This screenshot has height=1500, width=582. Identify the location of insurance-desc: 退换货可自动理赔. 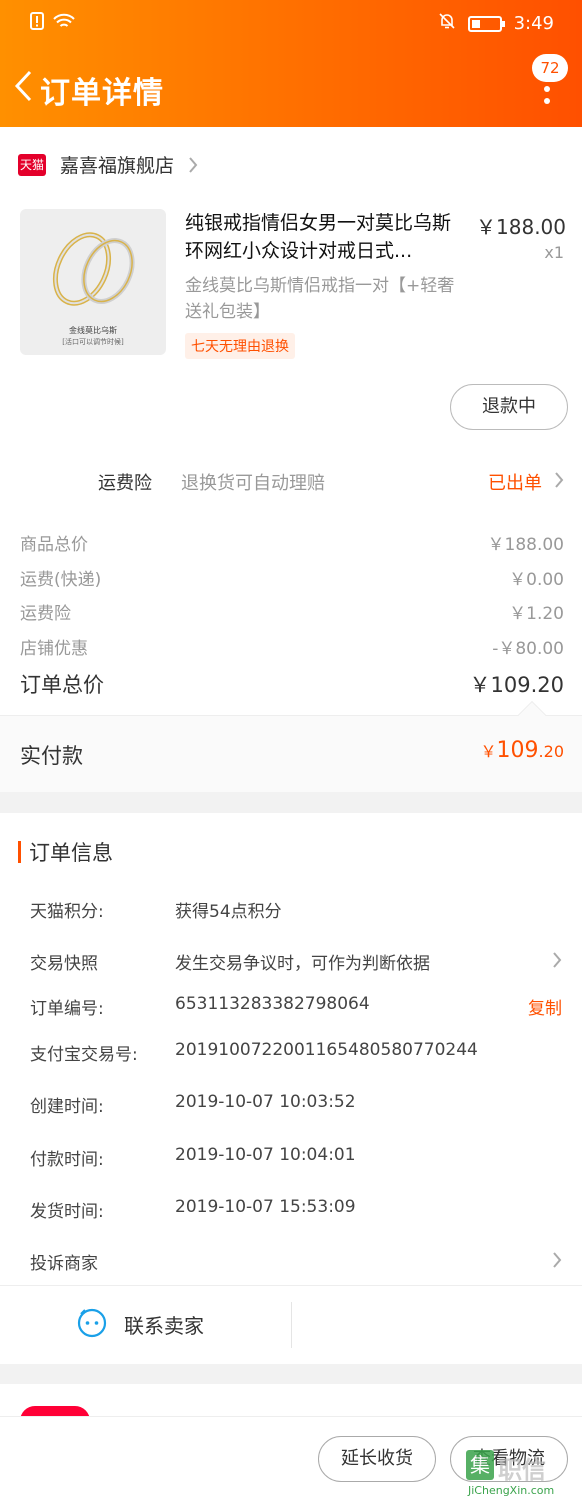
(253, 483).